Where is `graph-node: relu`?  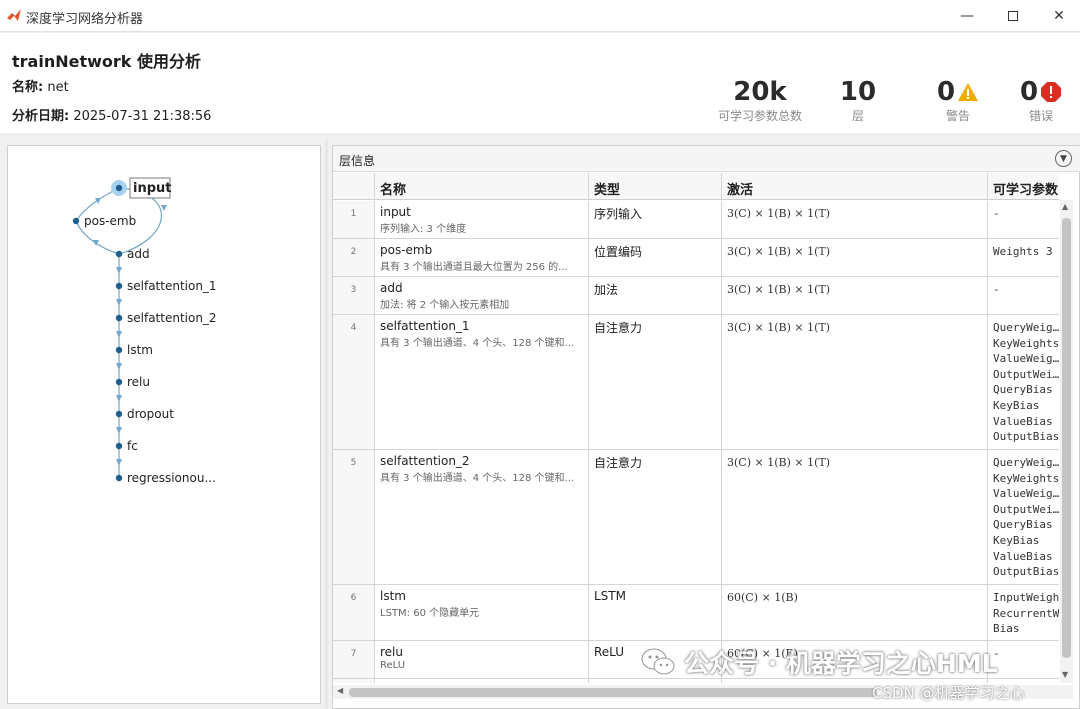 graph-node: relu is located at coordinates (132, 382).